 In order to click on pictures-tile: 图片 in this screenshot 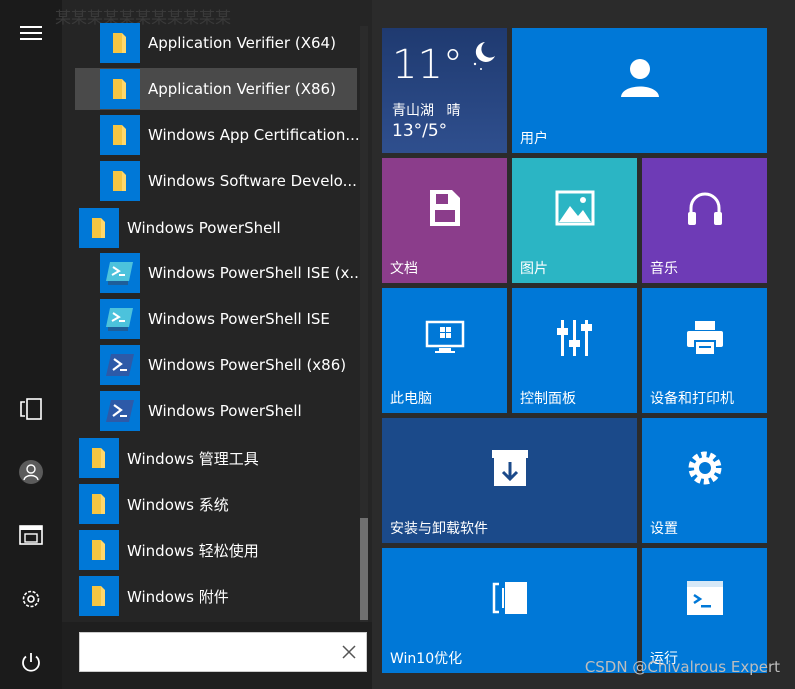, I will do `click(574, 220)`.